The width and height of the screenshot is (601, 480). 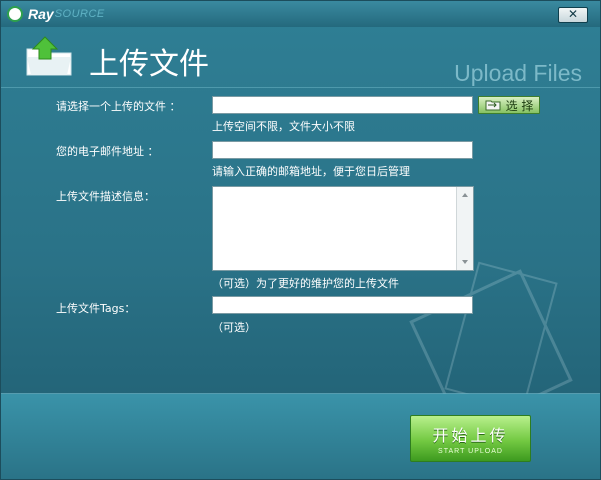 What do you see at coordinates (342, 150) in the screenshot?
I see `email-input` at bounding box center [342, 150].